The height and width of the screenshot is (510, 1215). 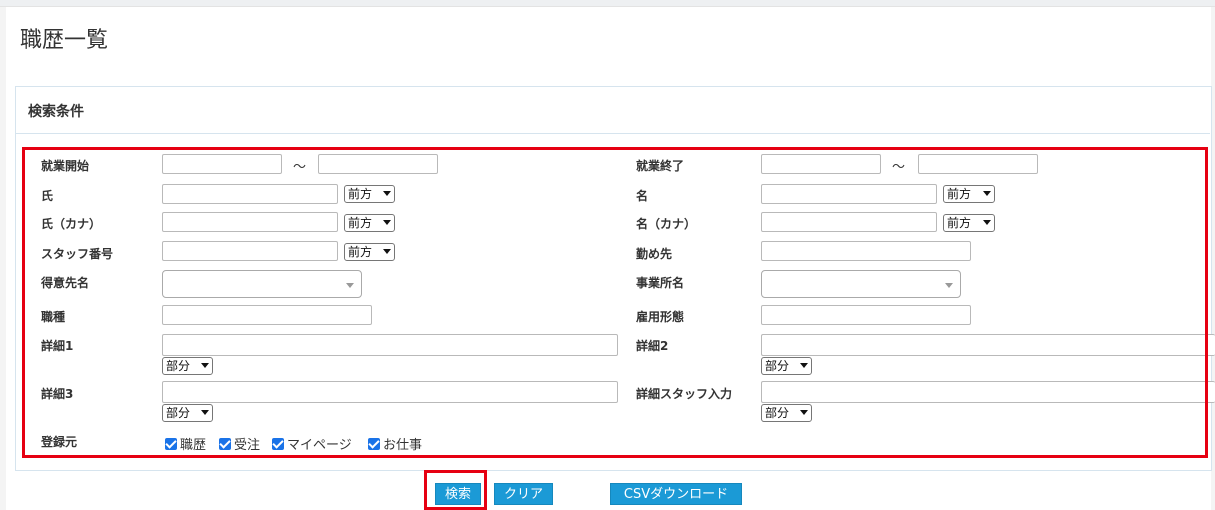 I want to click on search-conditions-header, so click(x=612, y=110).